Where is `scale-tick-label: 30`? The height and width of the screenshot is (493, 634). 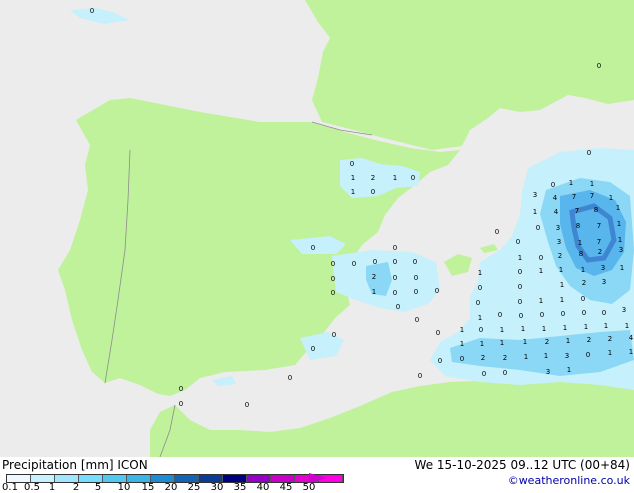
scale-tick-label: 30 is located at coordinates (217, 487).